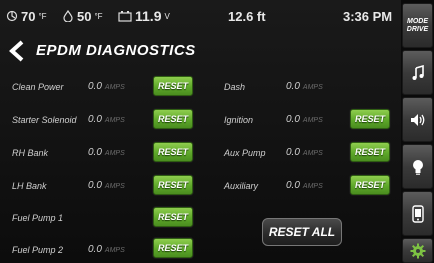  I want to click on label-dash: Dash, so click(235, 87).